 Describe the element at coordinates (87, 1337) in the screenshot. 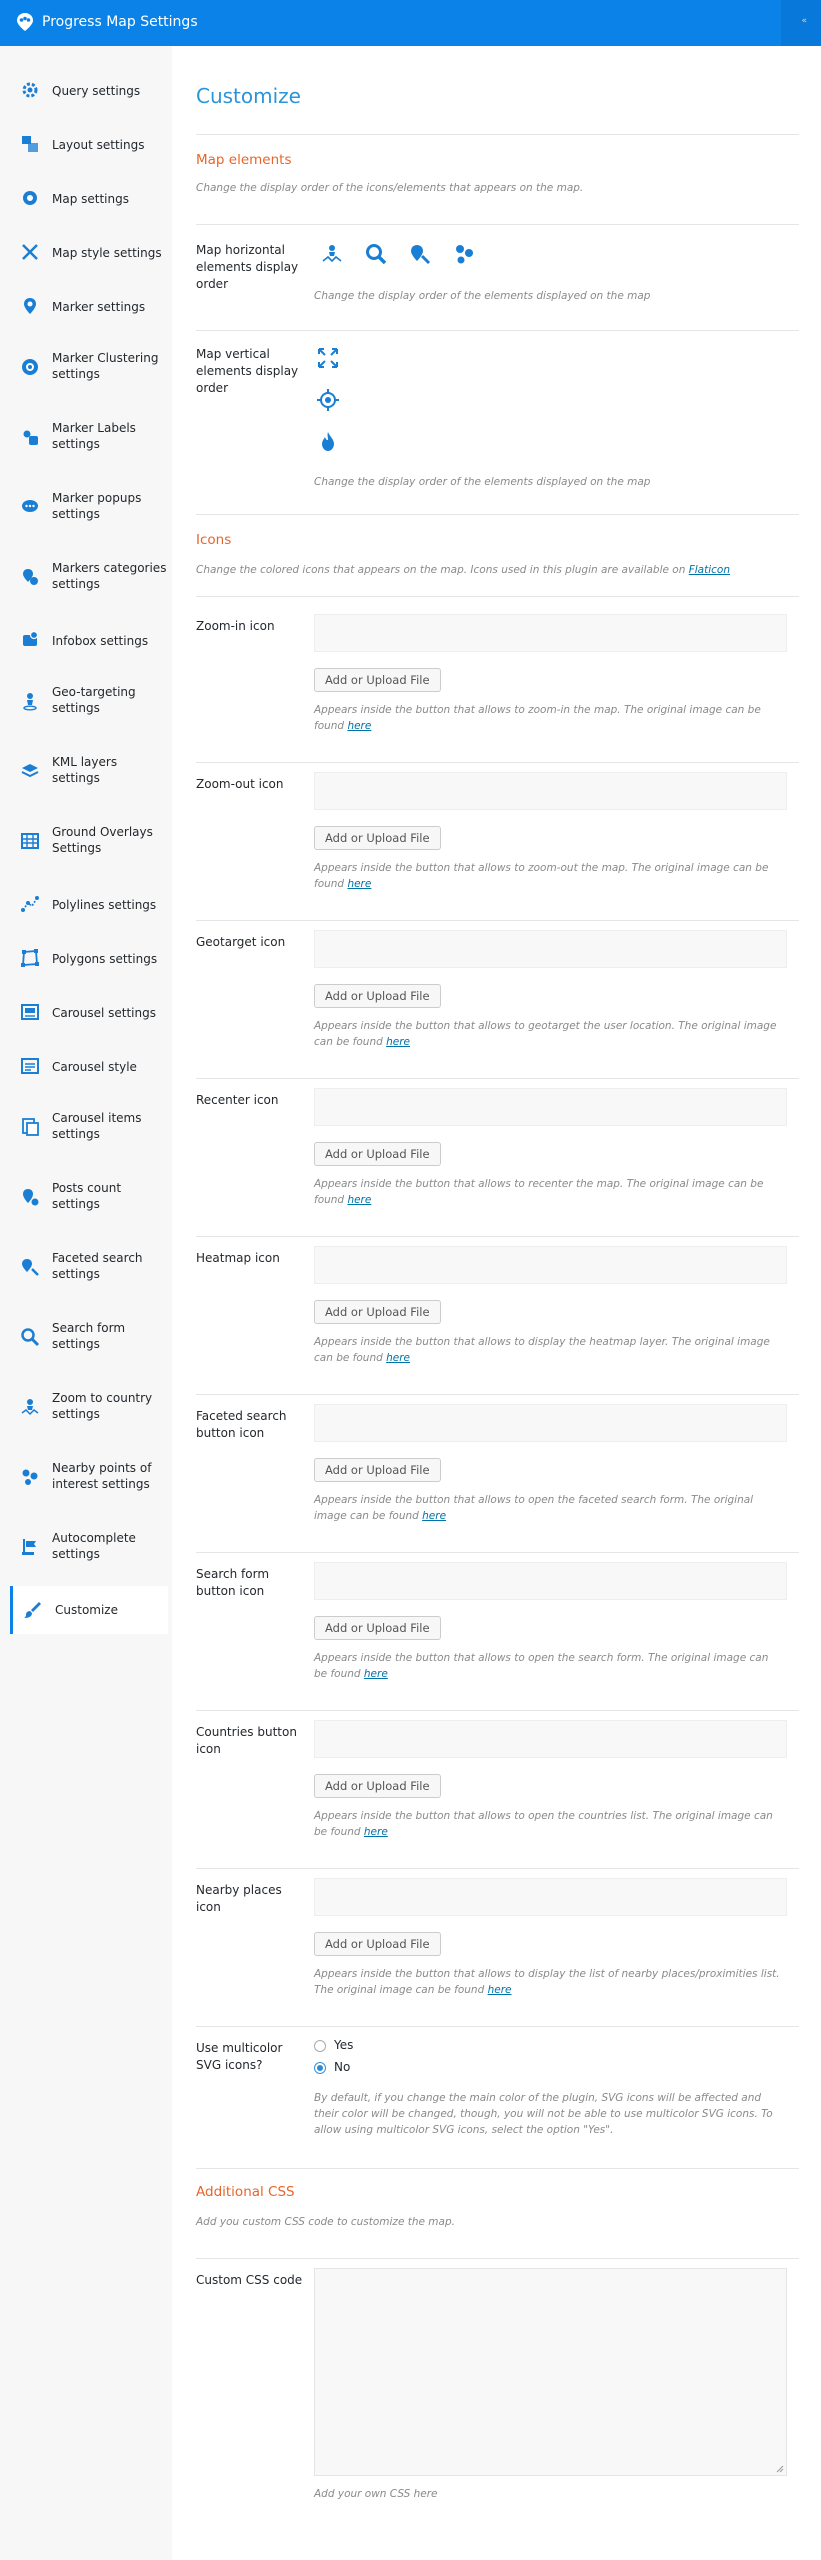

I see `sidebar-item-search-form-settings: Search form settings` at that location.